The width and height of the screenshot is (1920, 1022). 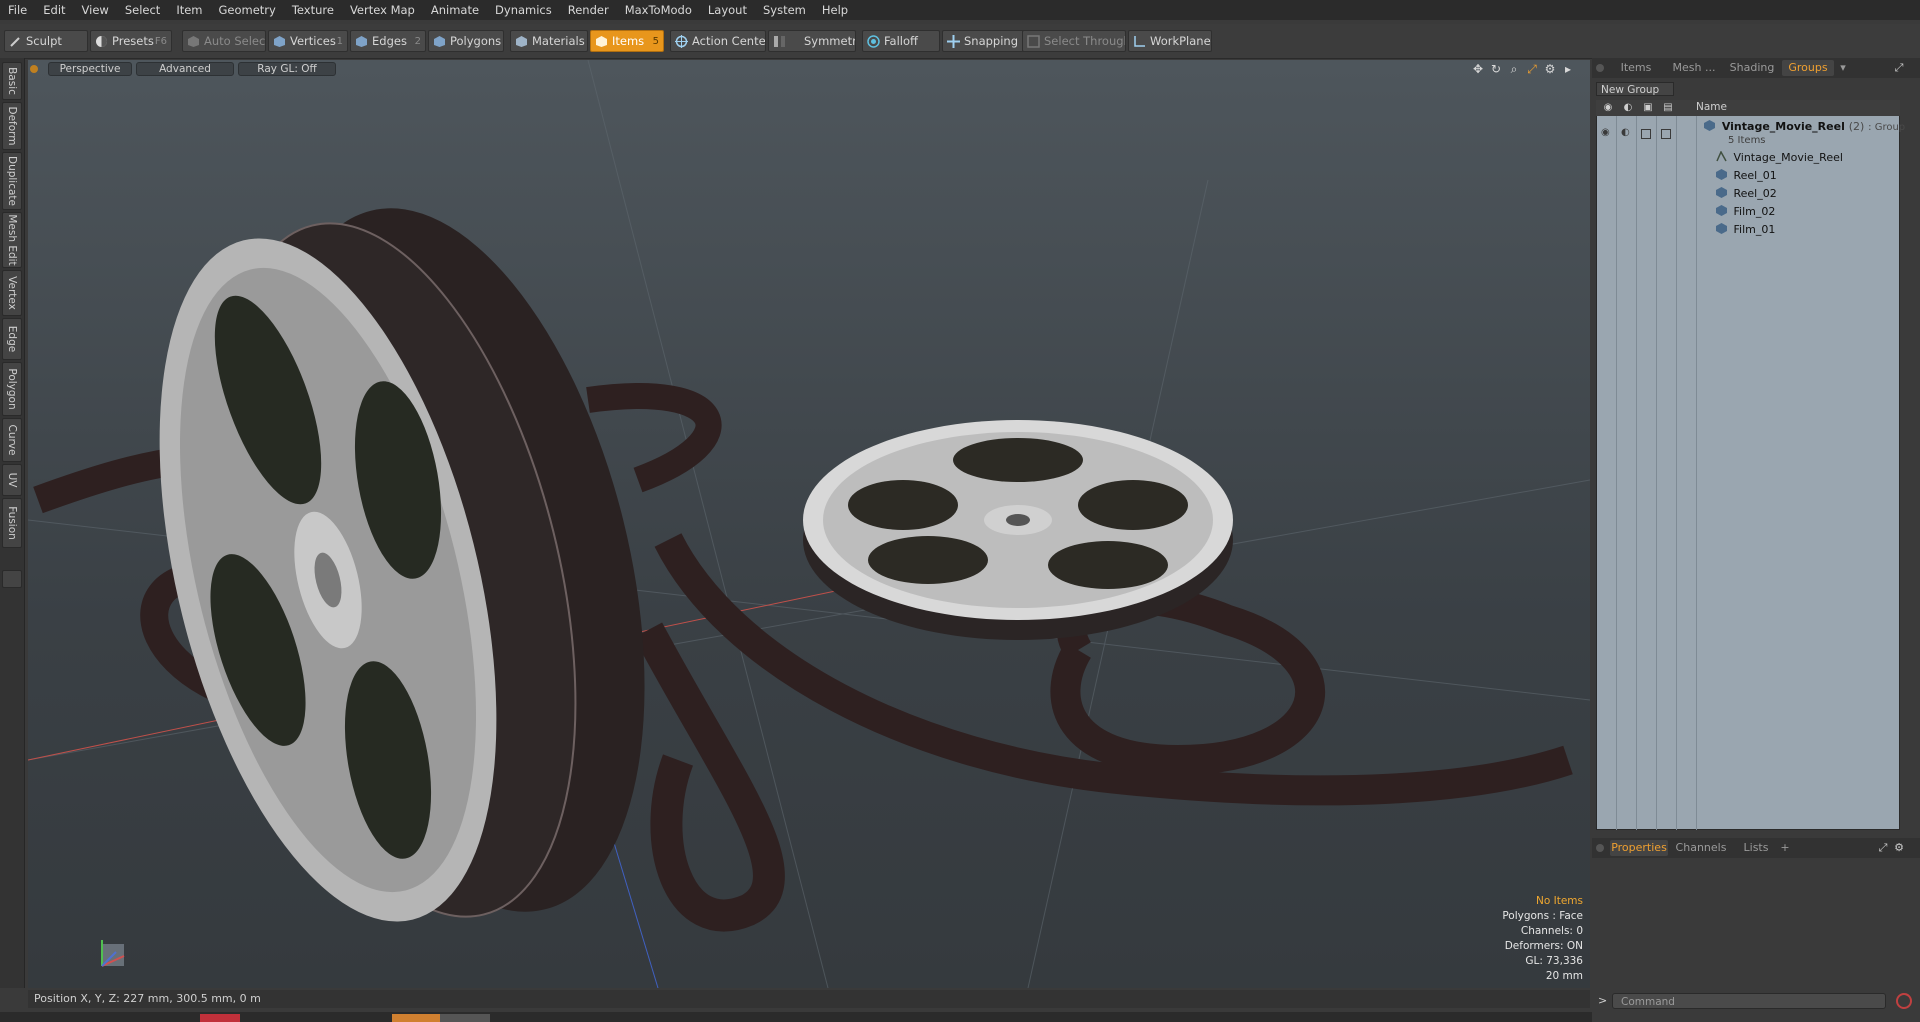 What do you see at coordinates (287, 69) in the screenshot?
I see `raygl-dropdown: Ray GL: Off` at bounding box center [287, 69].